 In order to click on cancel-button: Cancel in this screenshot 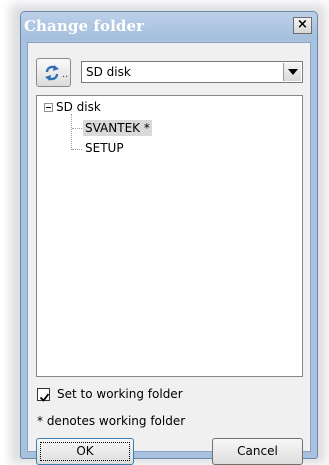, I will do `click(257, 451)`.